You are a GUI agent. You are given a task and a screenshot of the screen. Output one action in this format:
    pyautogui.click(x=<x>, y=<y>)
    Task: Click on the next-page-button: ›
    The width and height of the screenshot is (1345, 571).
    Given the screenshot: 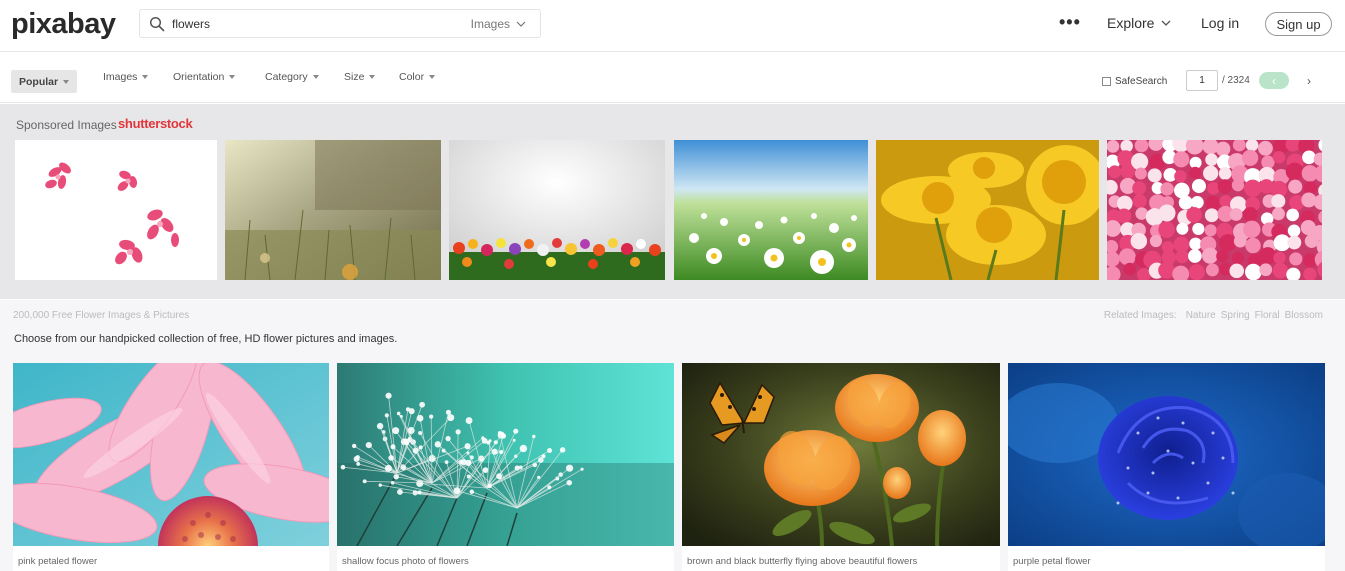 What is the action you would take?
    pyautogui.click(x=1309, y=81)
    